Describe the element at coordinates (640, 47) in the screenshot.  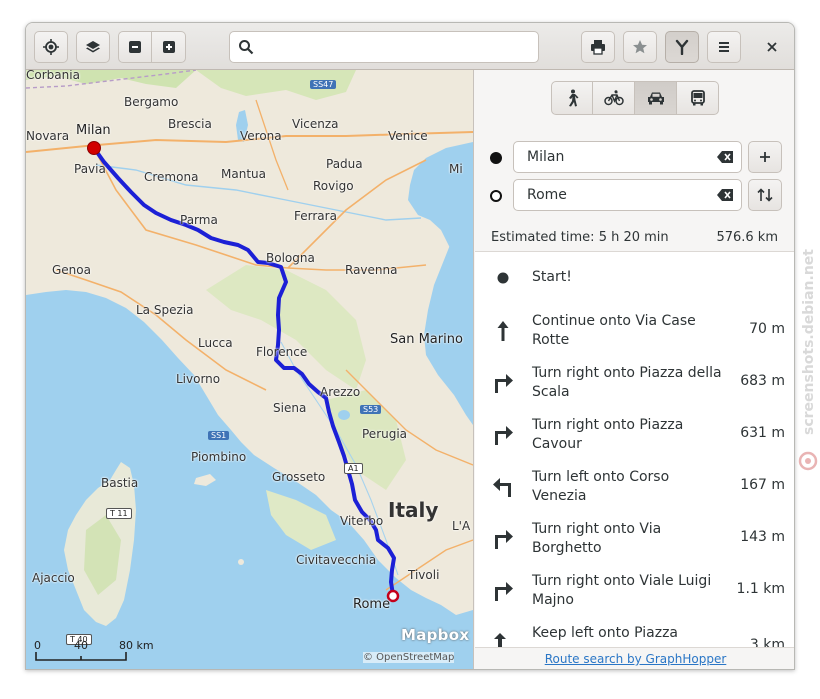
I see `favorites-button` at that location.